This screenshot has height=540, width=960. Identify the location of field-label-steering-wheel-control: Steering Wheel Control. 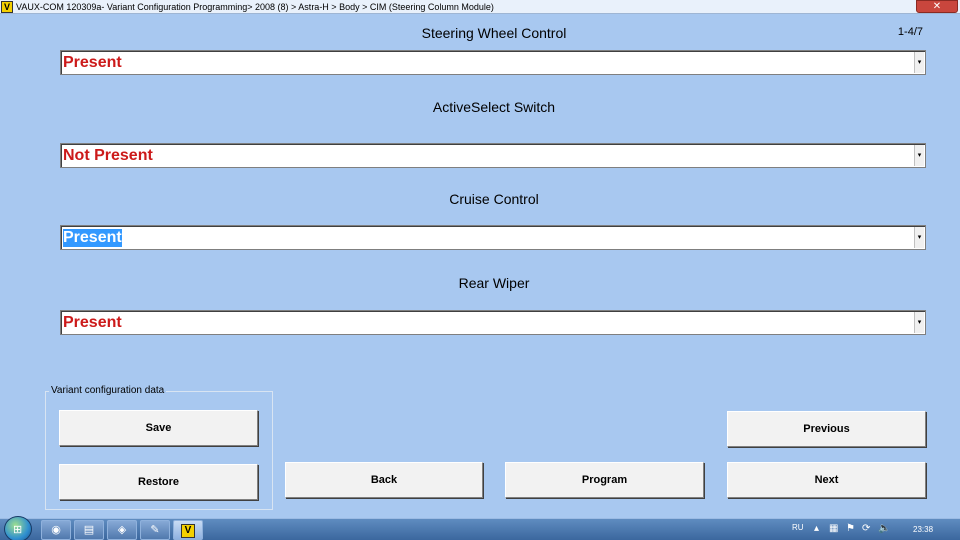
(494, 33).